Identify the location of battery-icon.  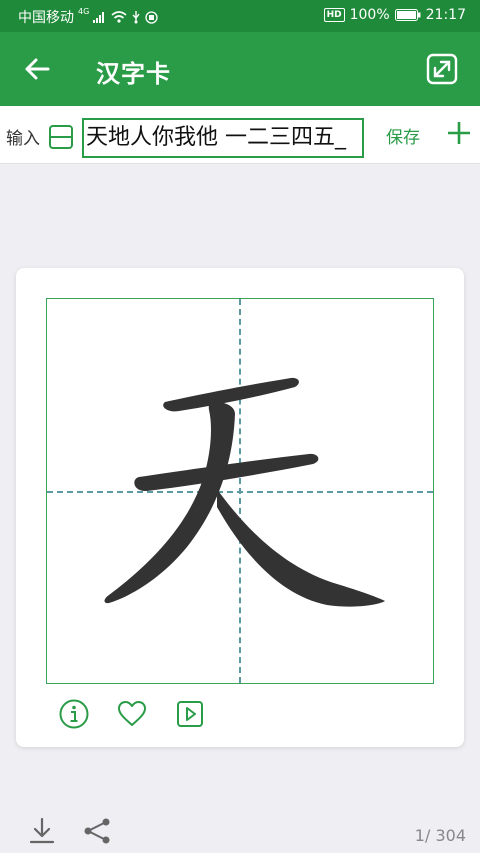
(407, 15).